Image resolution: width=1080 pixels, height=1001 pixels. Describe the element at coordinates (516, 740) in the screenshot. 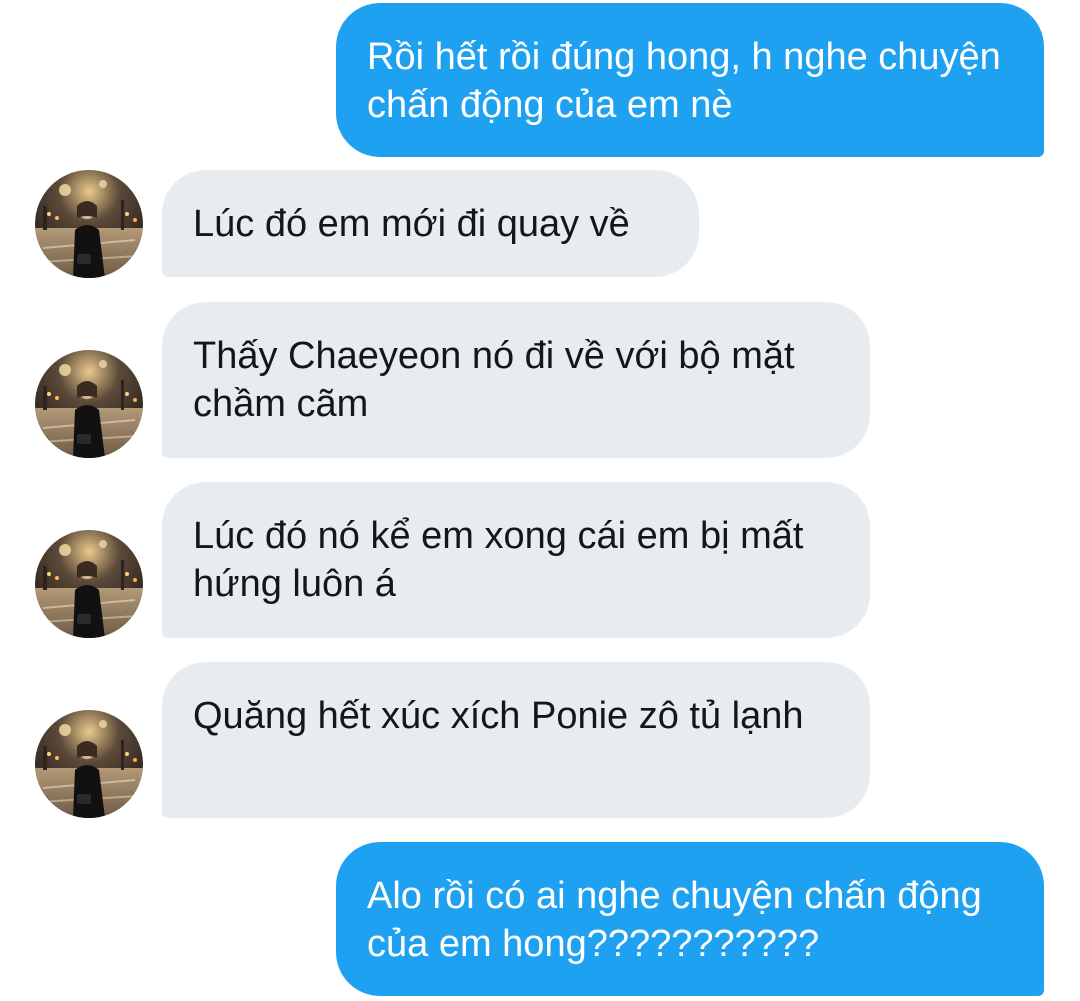

I see `message-bubble-received: Quăng hết xúc xích Ponie zô tủ lạnh` at that location.